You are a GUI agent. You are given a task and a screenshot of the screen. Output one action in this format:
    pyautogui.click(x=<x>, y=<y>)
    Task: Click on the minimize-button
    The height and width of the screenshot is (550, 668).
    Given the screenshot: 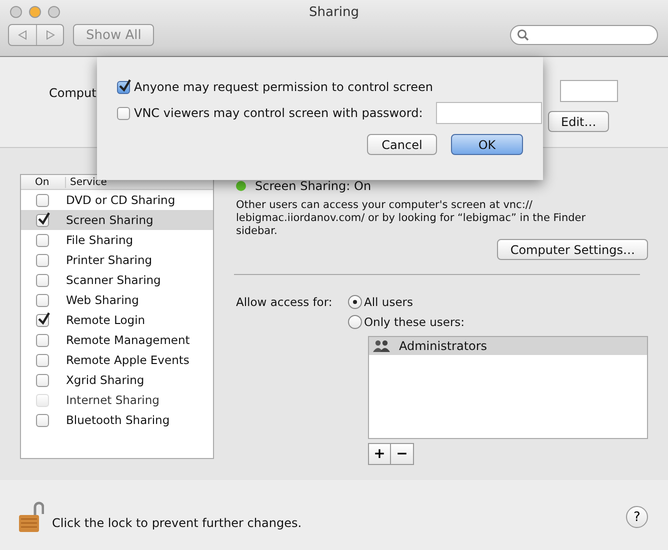 What is the action you would take?
    pyautogui.click(x=35, y=12)
    